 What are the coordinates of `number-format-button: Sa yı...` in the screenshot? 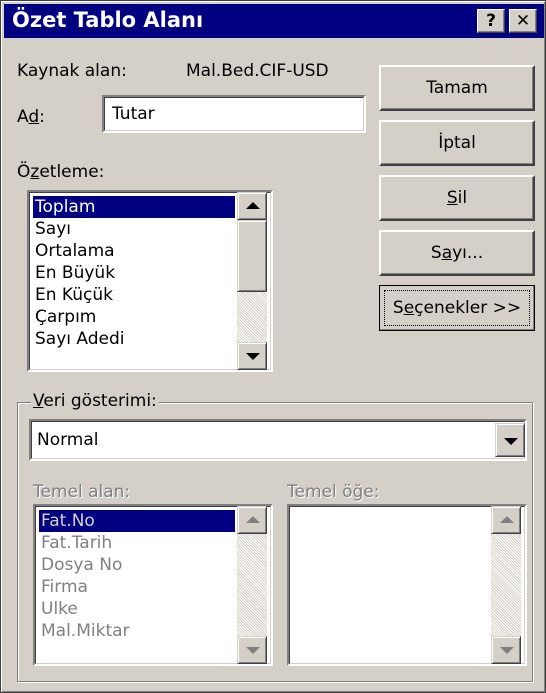 It's located at (457, 253).